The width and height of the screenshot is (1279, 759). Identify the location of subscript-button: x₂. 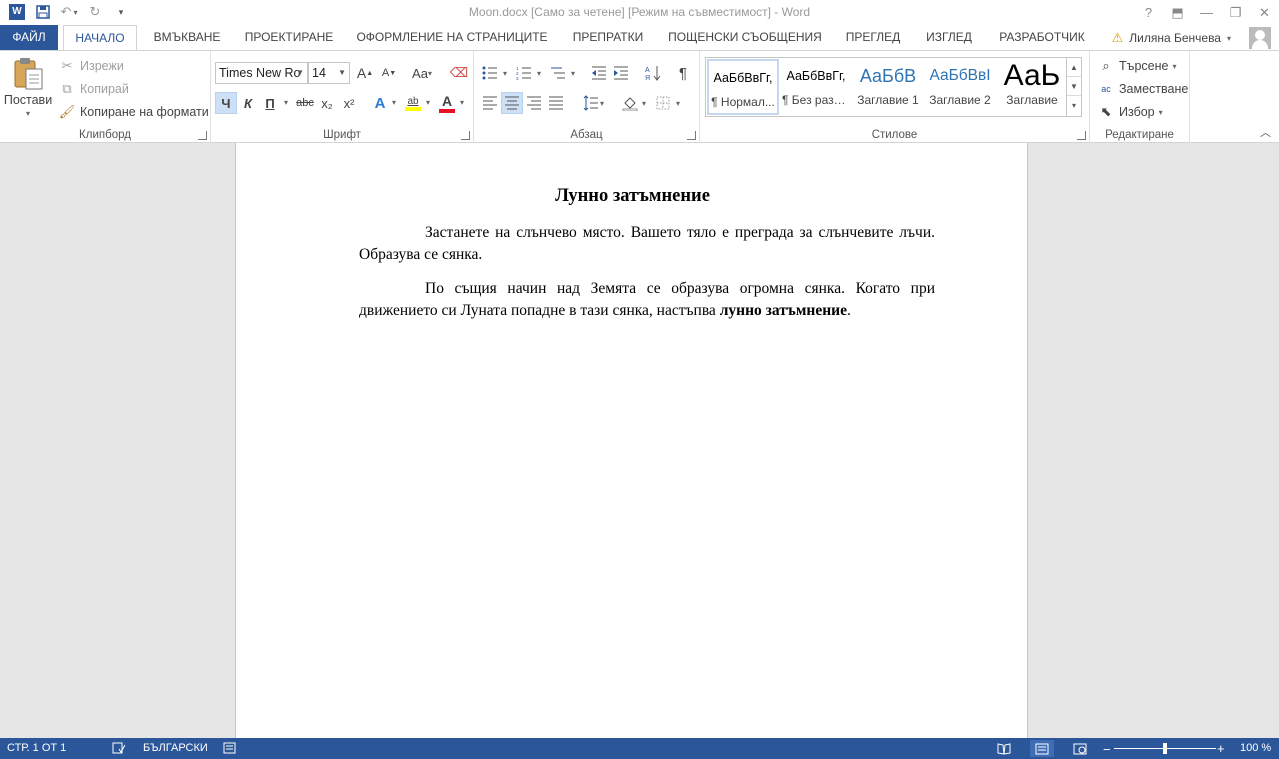
(327, 103).